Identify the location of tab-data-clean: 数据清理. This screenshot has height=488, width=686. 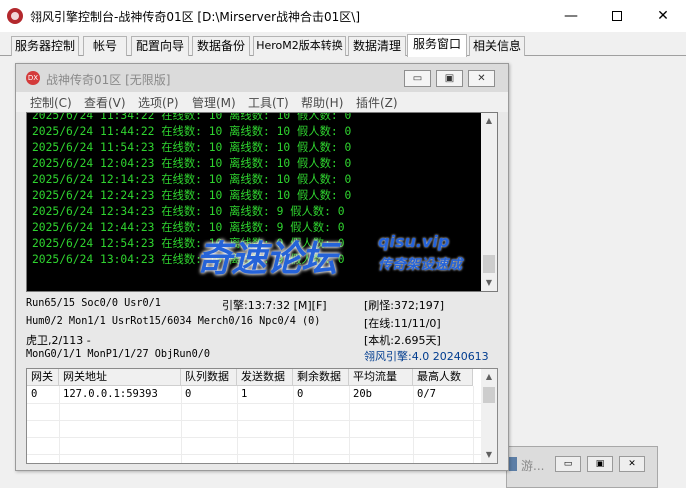
(377, 46).